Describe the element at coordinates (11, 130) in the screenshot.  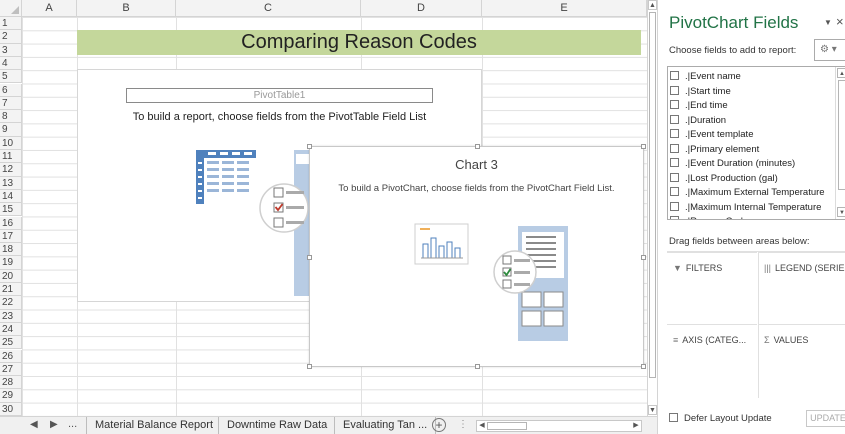
I see `row-header: 9` at that location.